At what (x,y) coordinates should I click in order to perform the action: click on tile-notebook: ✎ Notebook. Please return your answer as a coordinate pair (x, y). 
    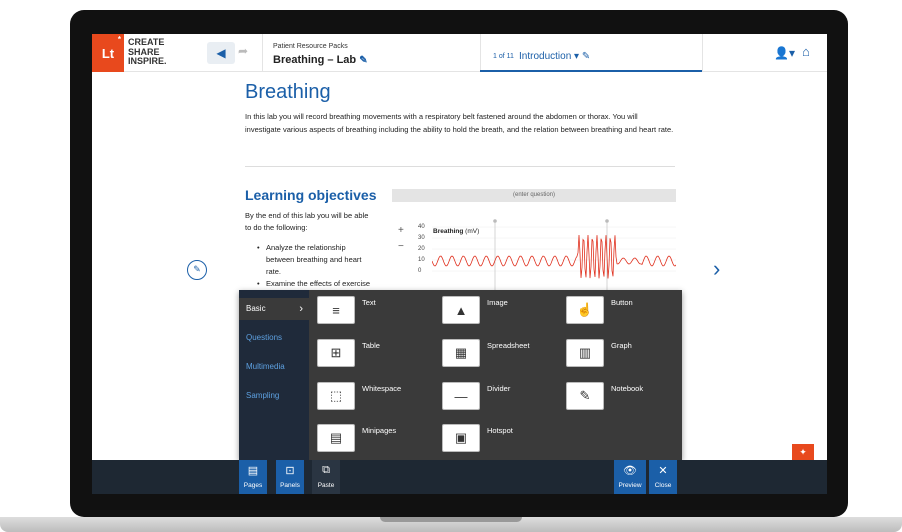
    Looking at the image, I should click on (604, 396).